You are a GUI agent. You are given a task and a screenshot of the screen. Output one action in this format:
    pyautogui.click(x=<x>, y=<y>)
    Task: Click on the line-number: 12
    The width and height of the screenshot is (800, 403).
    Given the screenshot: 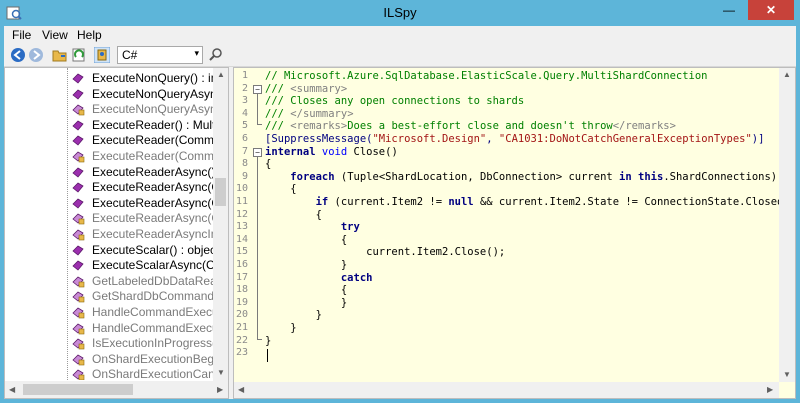 What is the action you would take?
    pyautogui.click(x=241, y=214)
    